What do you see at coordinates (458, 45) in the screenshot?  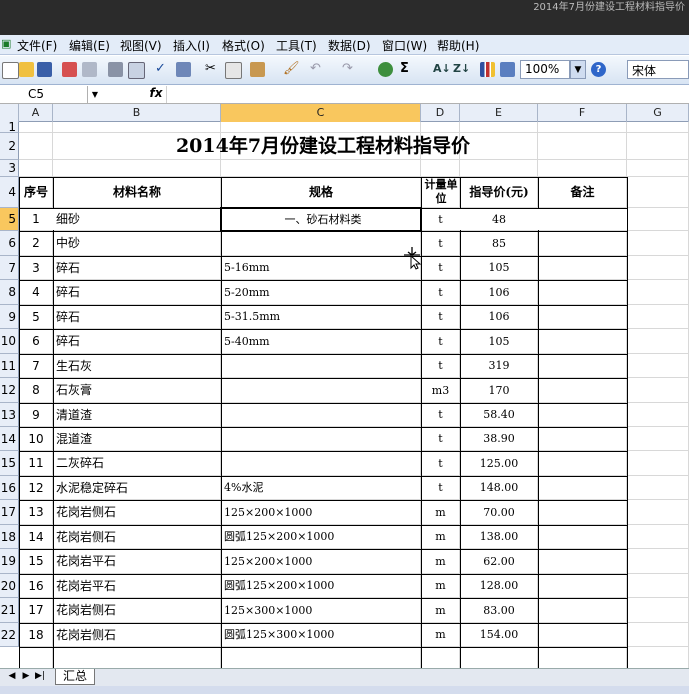 I see `menu-help: 帮助(H)` at bounding box center [458, 45].